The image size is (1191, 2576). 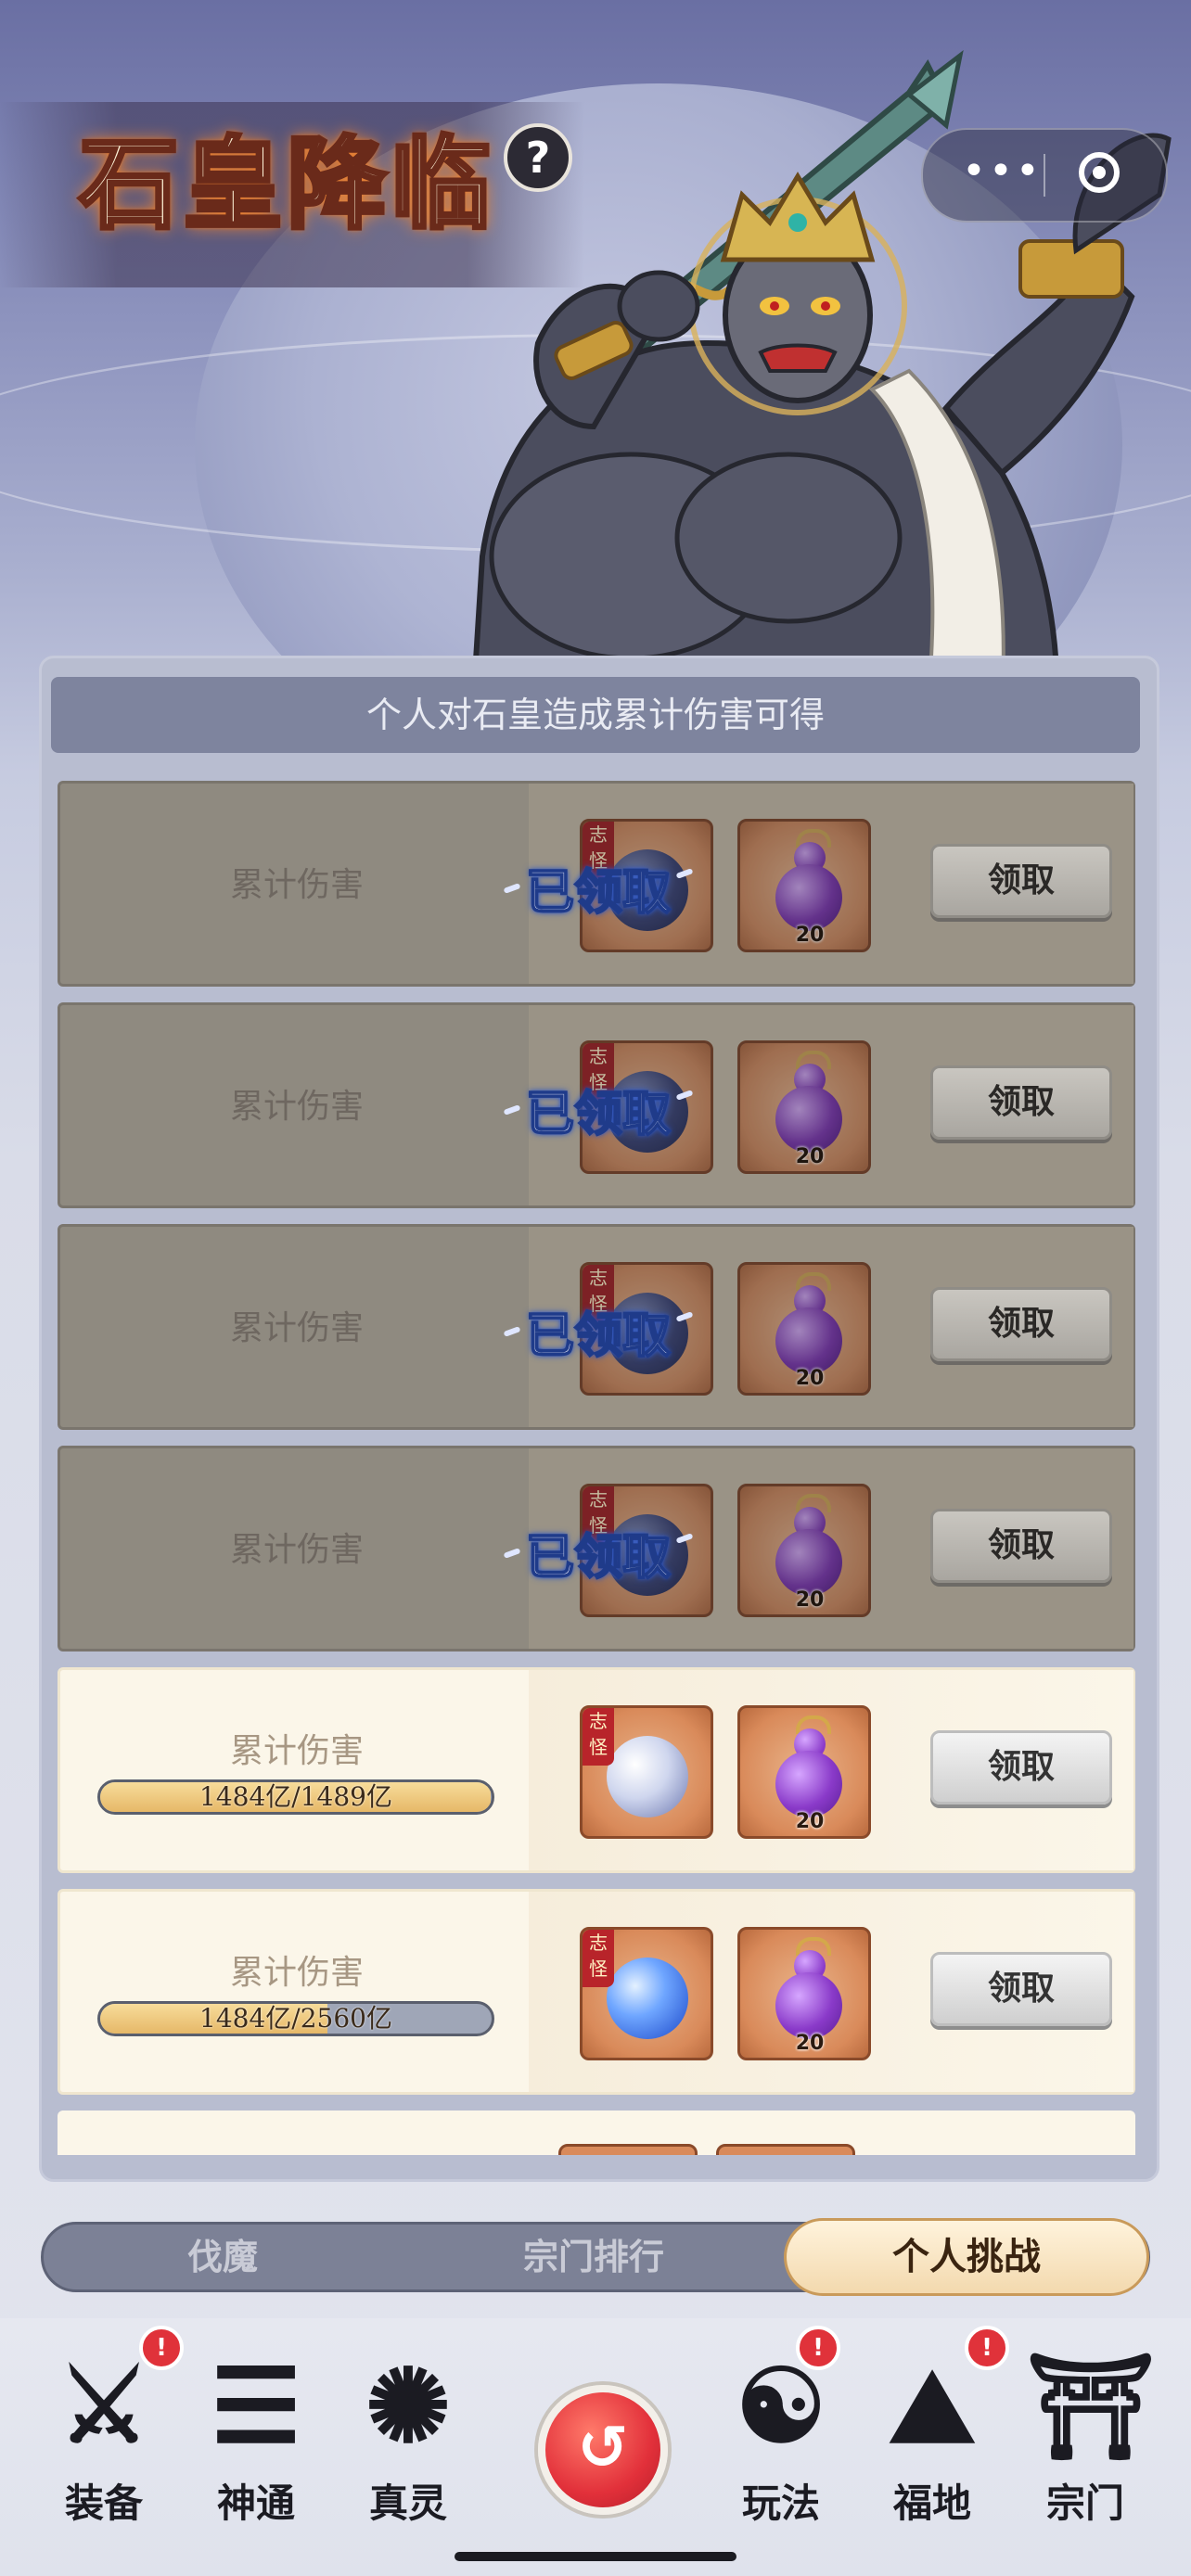 What do you see at coordinates (1091, 2406) in the screenshot?
I see `sect-icon: ⛩` at bounding box center [1091, 2406].